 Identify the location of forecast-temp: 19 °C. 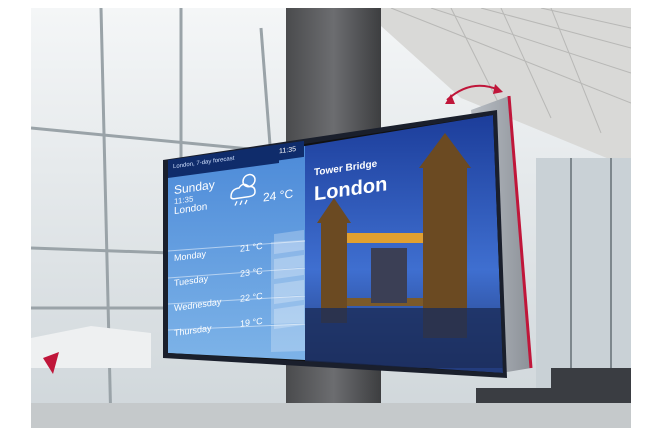
(251, 322).